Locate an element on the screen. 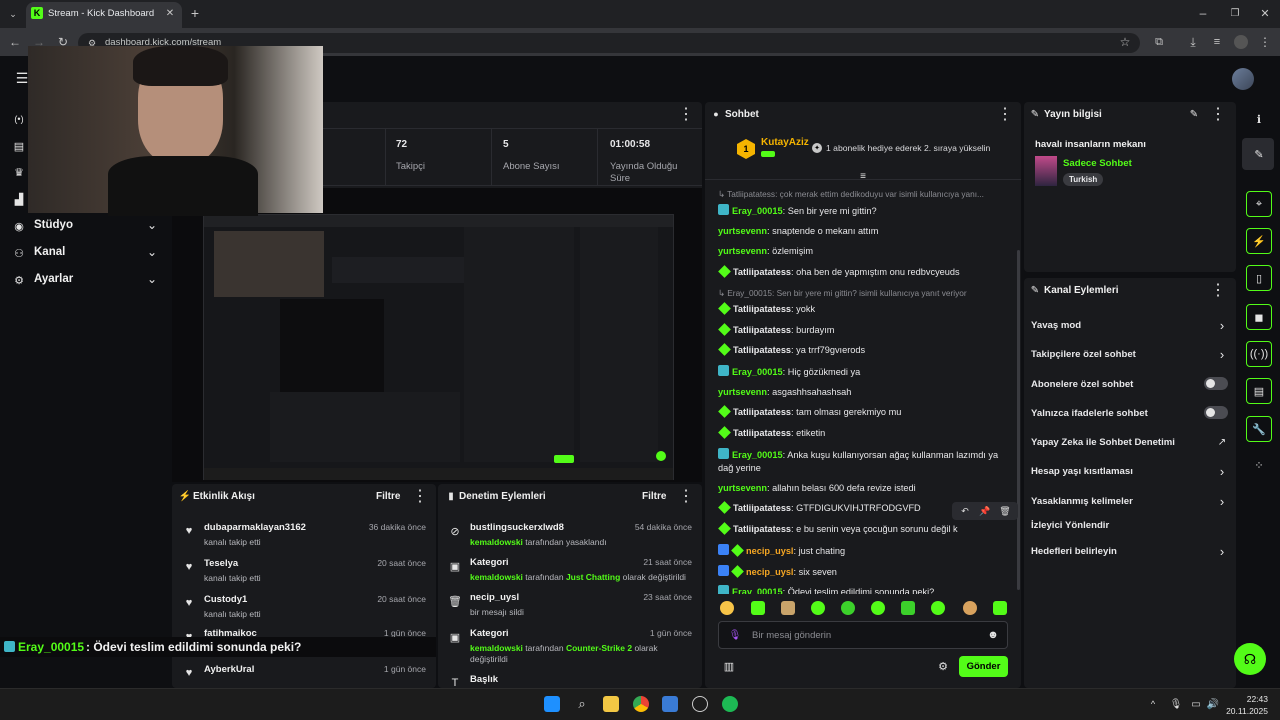  spotify-icon is located at coordinates (730, 704).